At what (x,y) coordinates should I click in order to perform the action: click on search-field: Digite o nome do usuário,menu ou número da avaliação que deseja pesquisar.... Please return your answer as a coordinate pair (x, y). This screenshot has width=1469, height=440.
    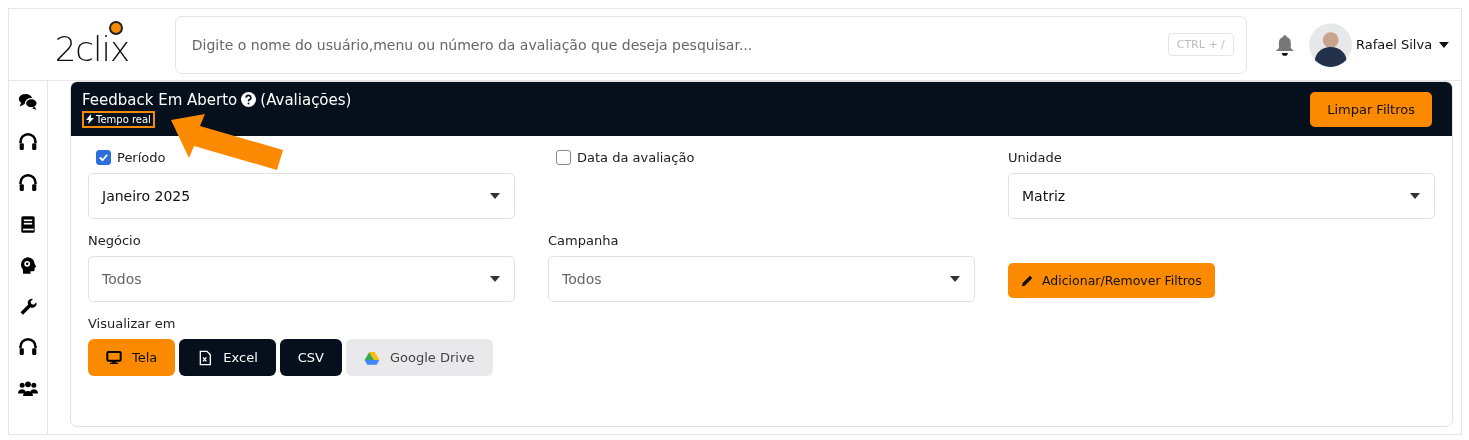
    Looking at the image, I should click on (678, 44).